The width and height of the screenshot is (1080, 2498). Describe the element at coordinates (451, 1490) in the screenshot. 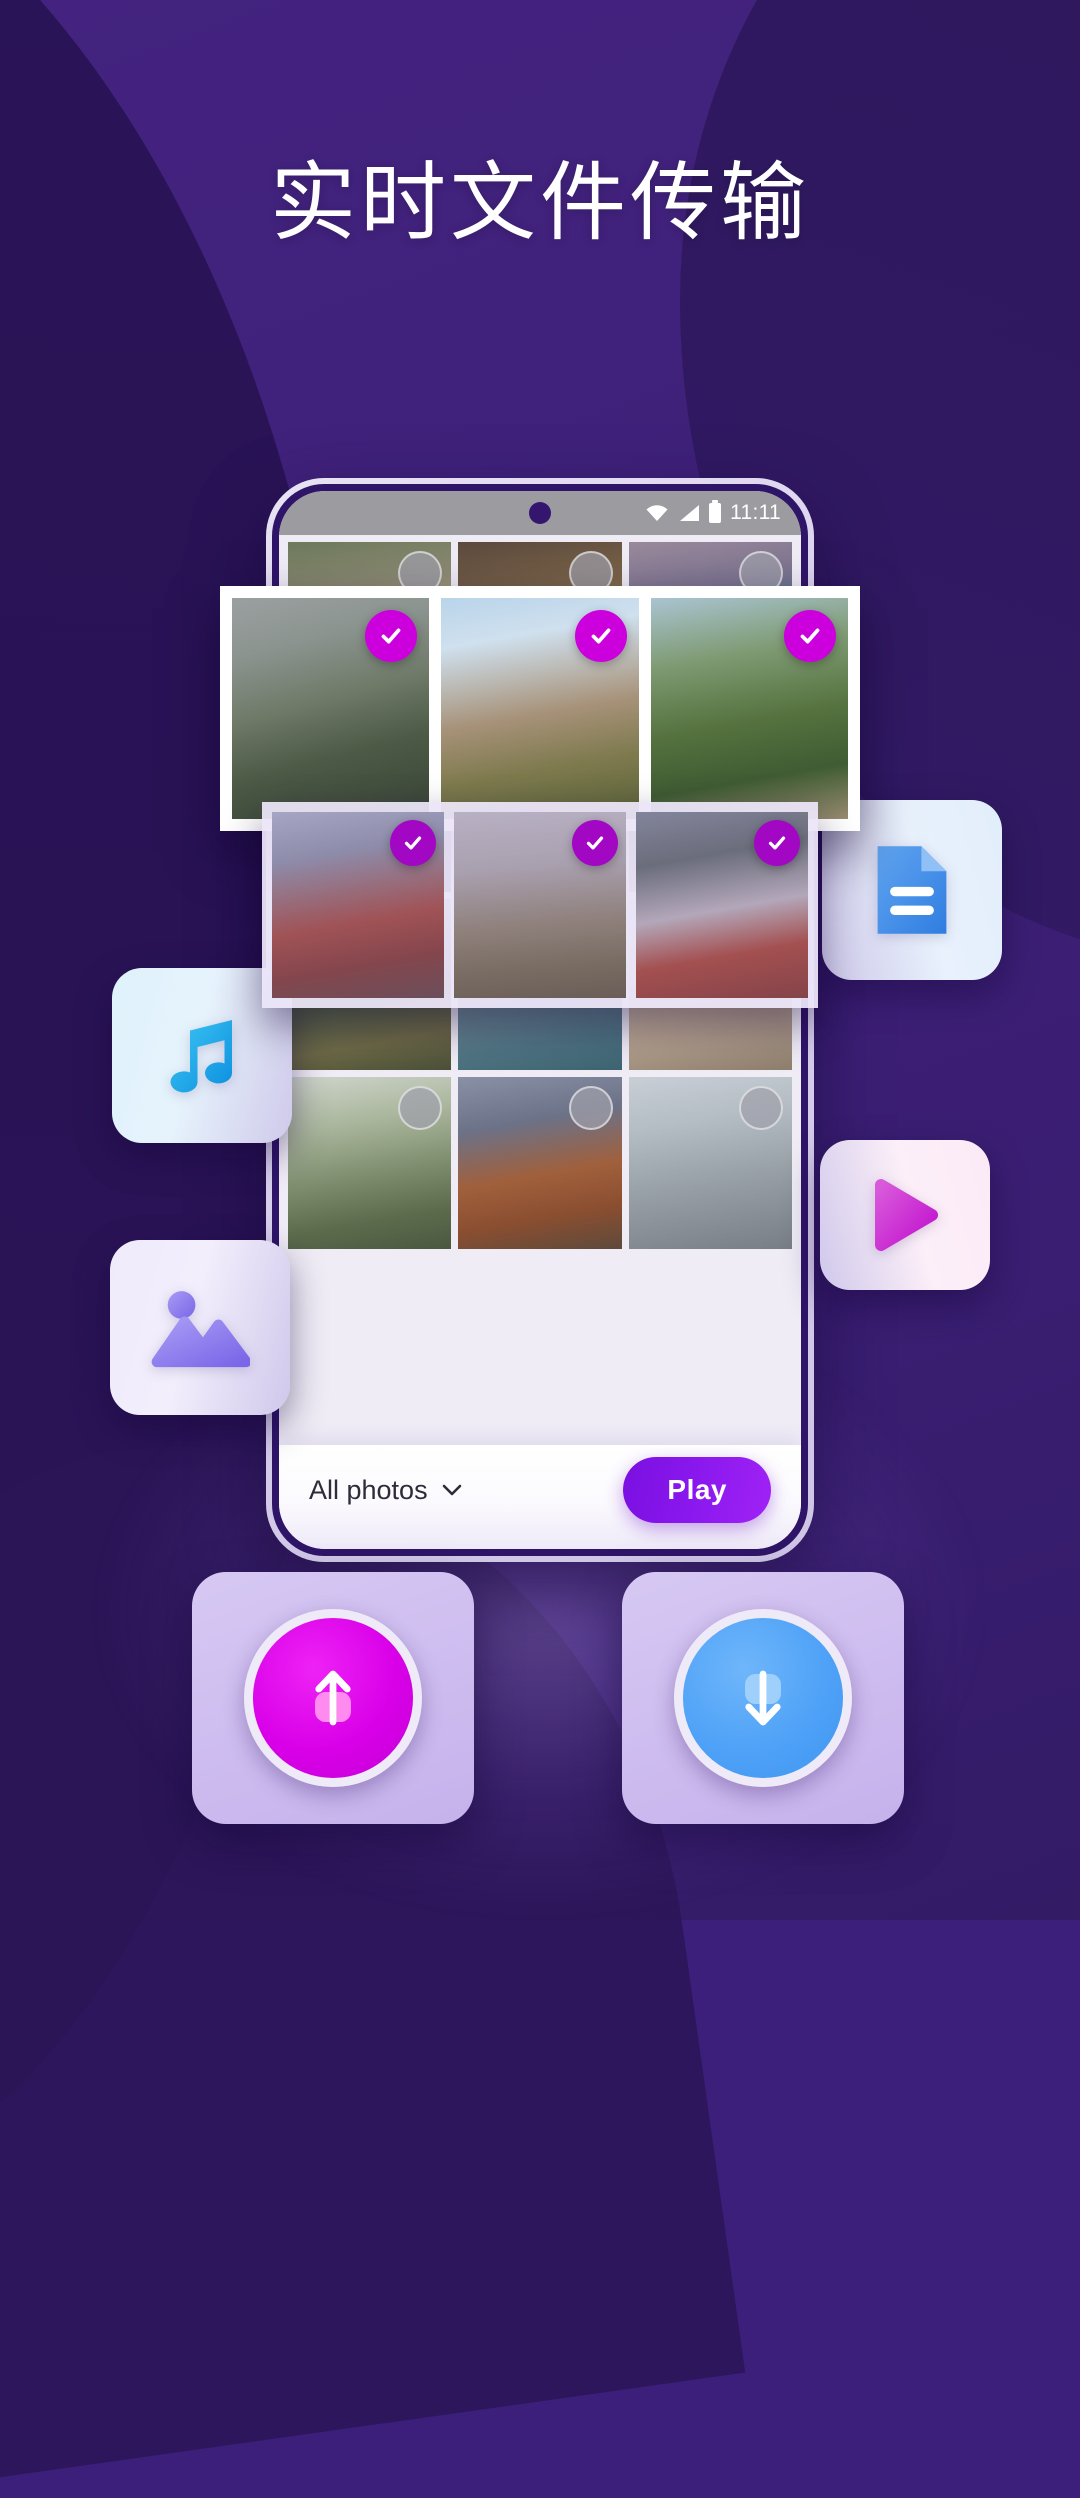

I see `chevron-down-icon` at that location.